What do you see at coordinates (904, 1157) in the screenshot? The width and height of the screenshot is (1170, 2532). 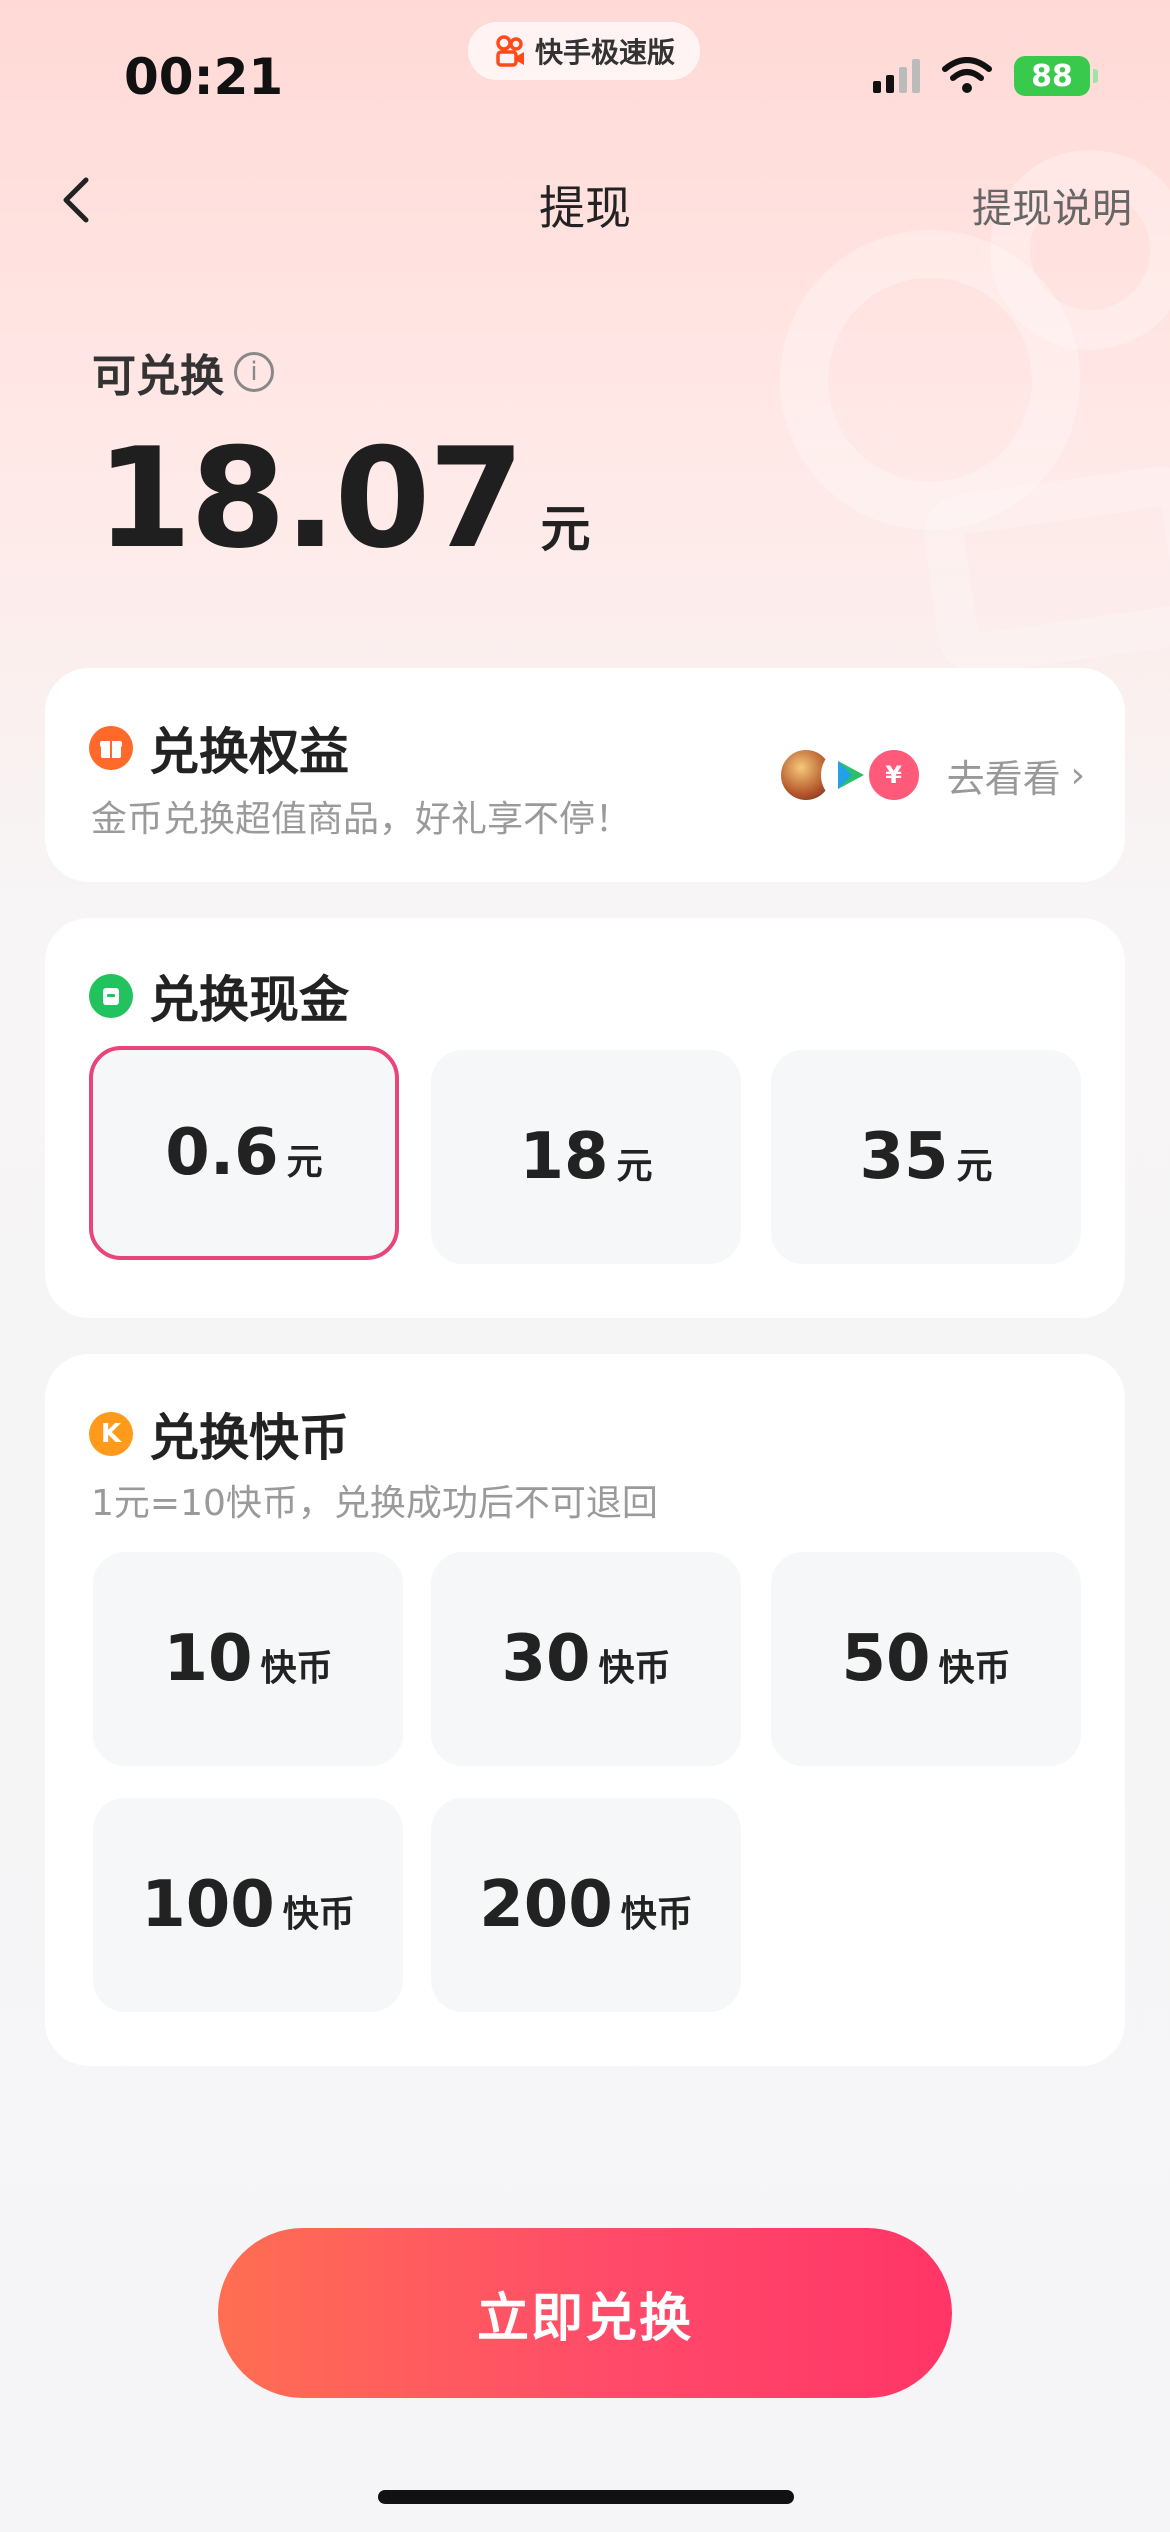 I see `option-value: 35` at bounding box center [904, 1157].